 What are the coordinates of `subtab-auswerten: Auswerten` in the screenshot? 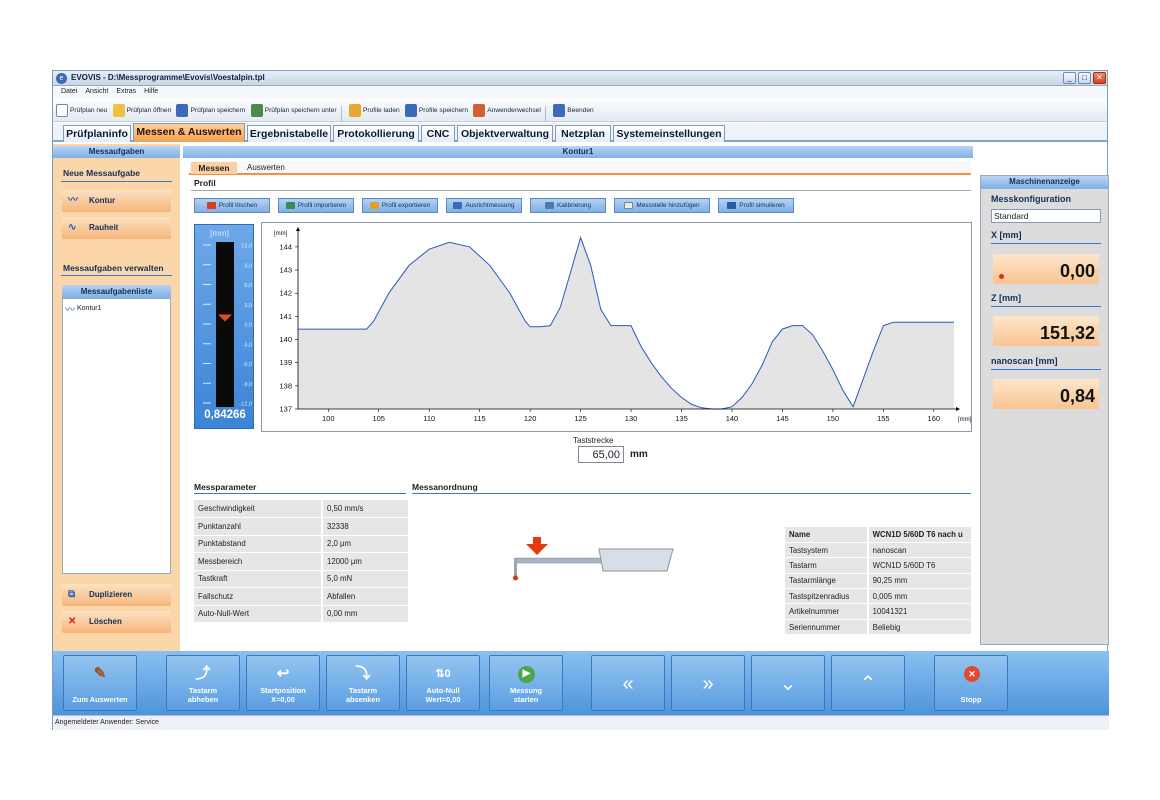 It's located at (266, 168).